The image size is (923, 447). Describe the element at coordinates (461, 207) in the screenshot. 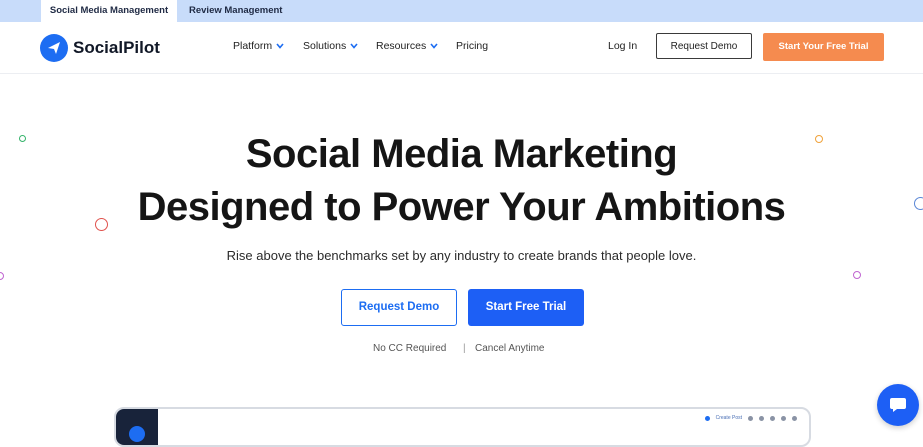

I see `hero-title-line-2: Designed to Power Your Ambitions` at that location.